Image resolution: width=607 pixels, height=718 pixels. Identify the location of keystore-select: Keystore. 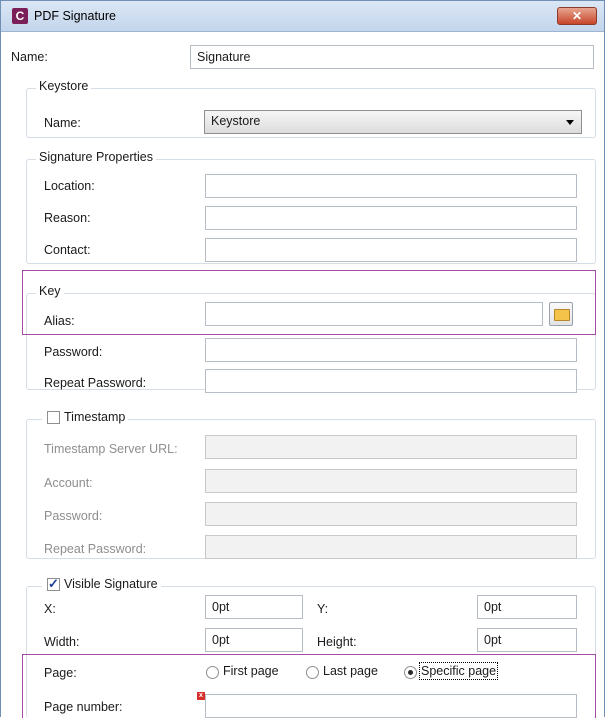
(393, 122).